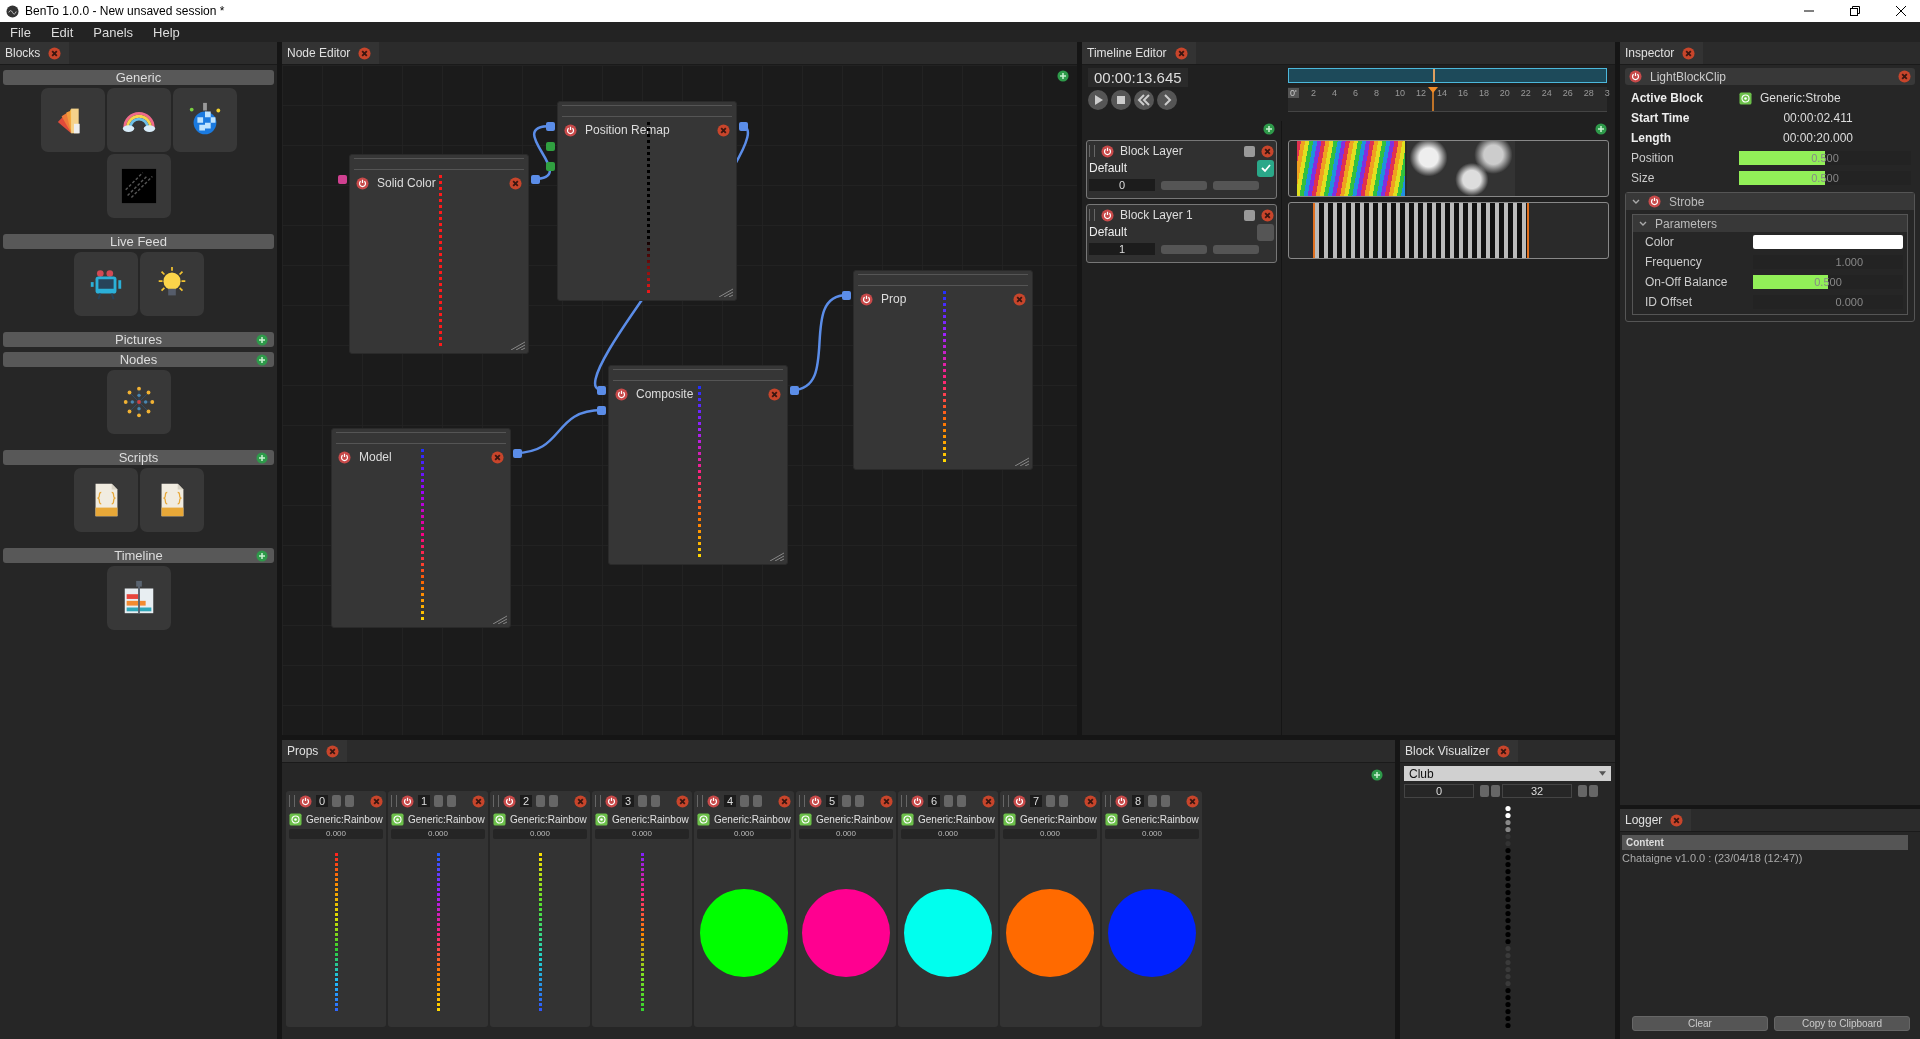 This screenshot has width=1920, height=1039. I want to click on prop-id-field: 6, so click(934, 801).